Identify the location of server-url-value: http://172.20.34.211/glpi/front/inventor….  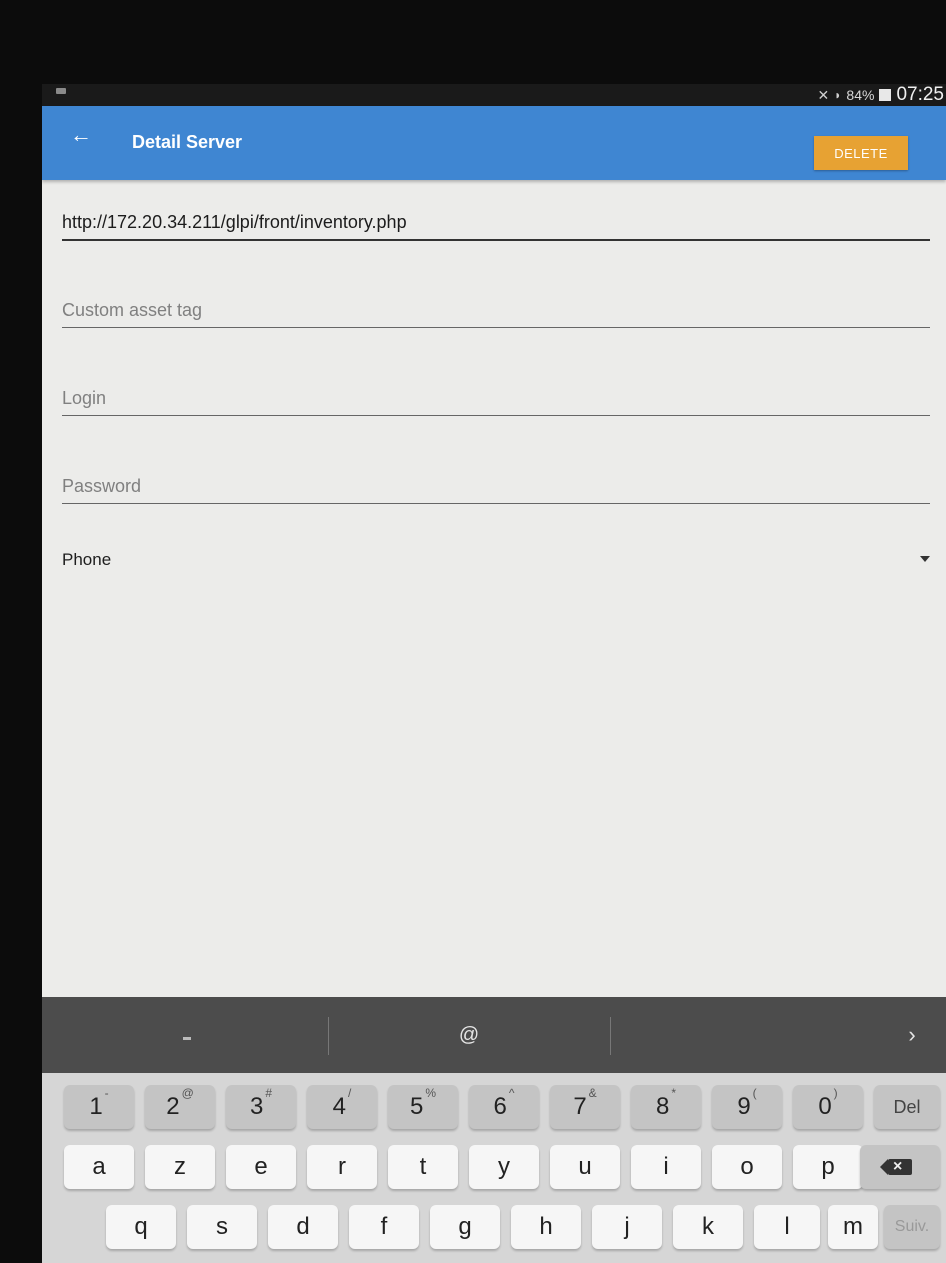
(234, 222).